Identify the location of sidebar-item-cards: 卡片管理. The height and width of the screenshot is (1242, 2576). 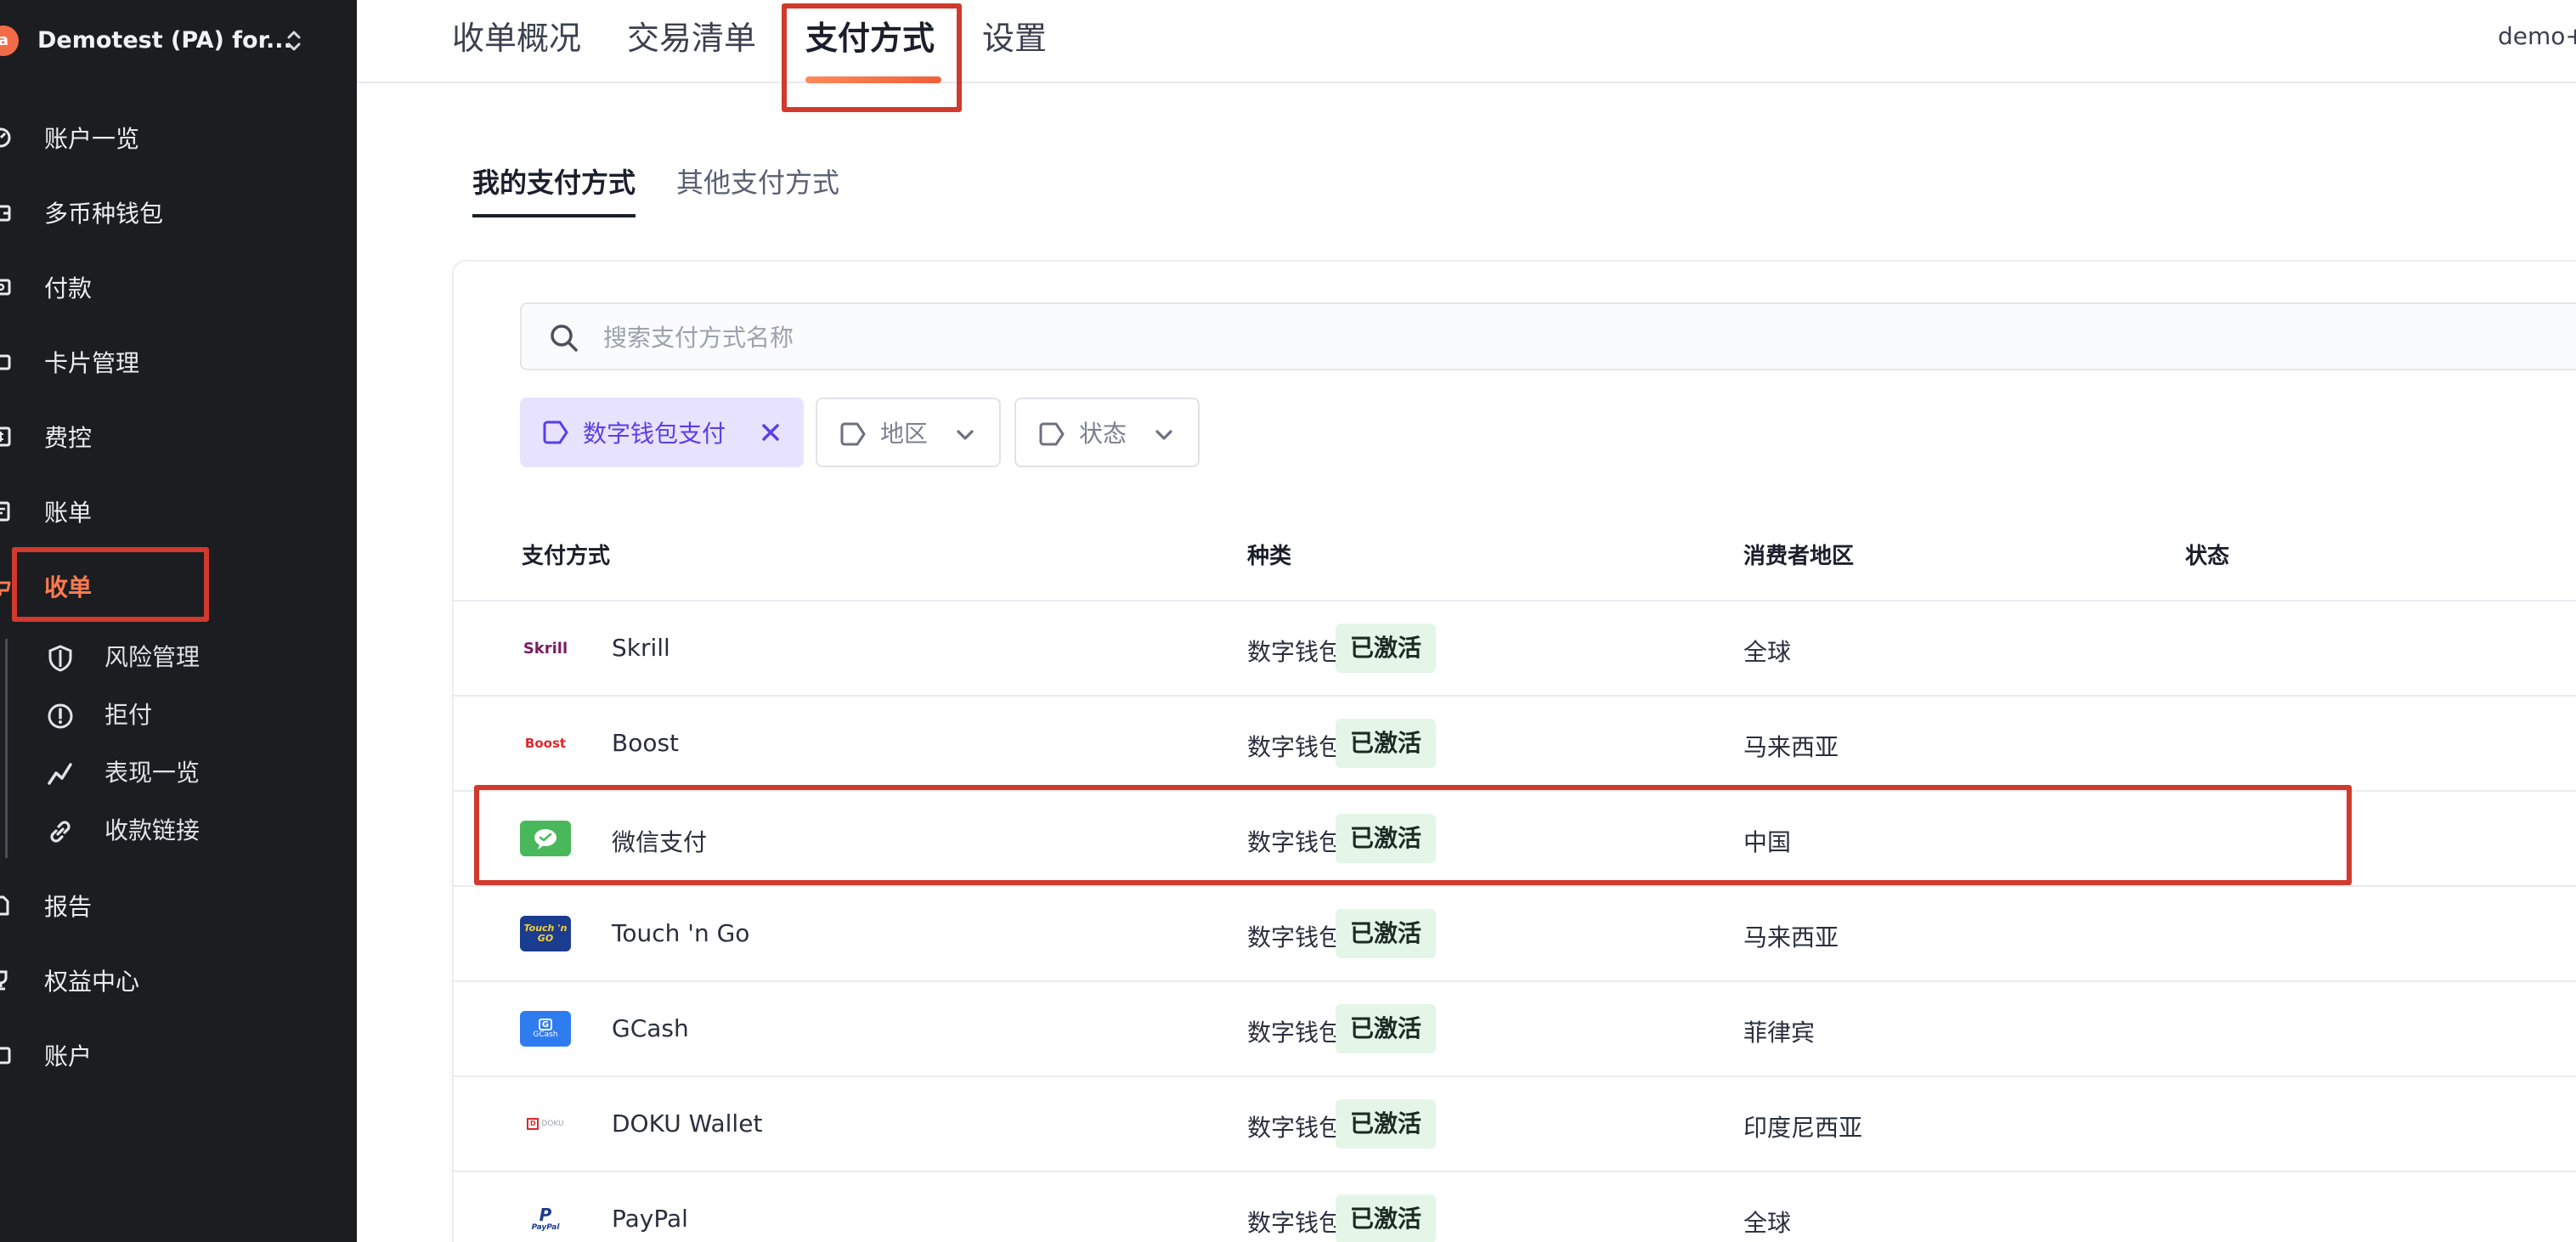
(170, 361).